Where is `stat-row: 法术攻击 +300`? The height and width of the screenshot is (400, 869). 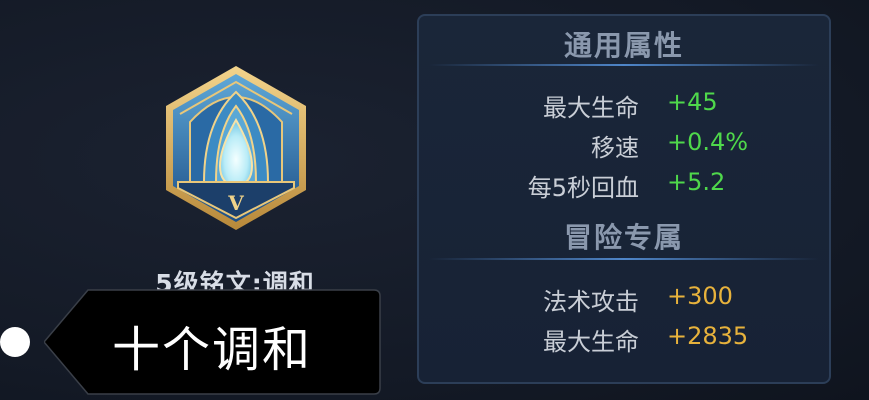 stat-row: 法术攻击 +300 is located at coordinates (624, 299).